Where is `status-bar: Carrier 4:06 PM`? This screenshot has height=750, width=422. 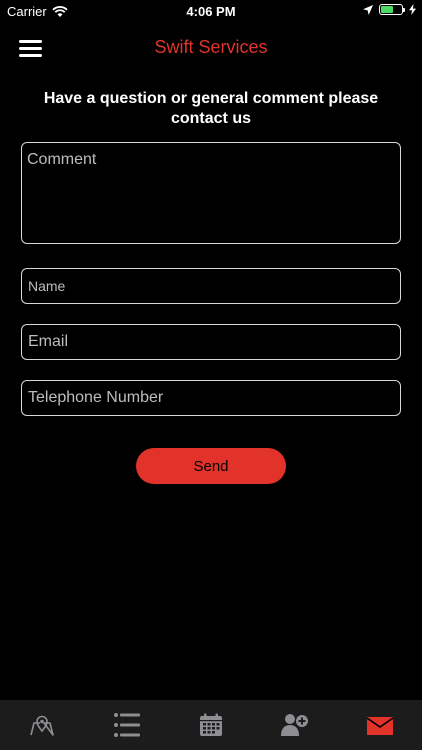
status-bar: Carrier 4:06 PM is located at coordinates (211, 11).